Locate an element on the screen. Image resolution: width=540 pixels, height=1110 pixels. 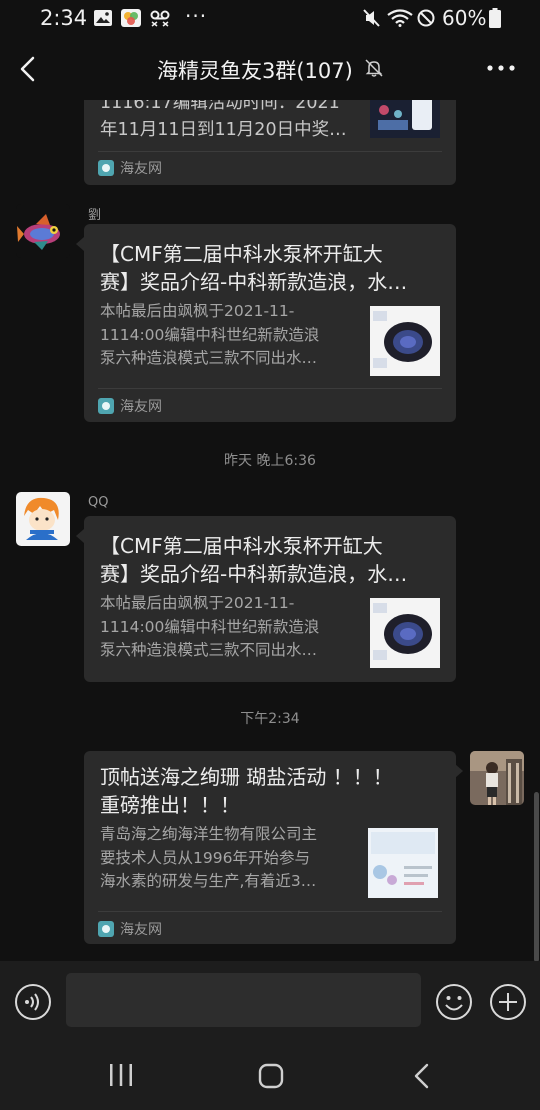
wifi-icon is located at coordinates (400, 18).